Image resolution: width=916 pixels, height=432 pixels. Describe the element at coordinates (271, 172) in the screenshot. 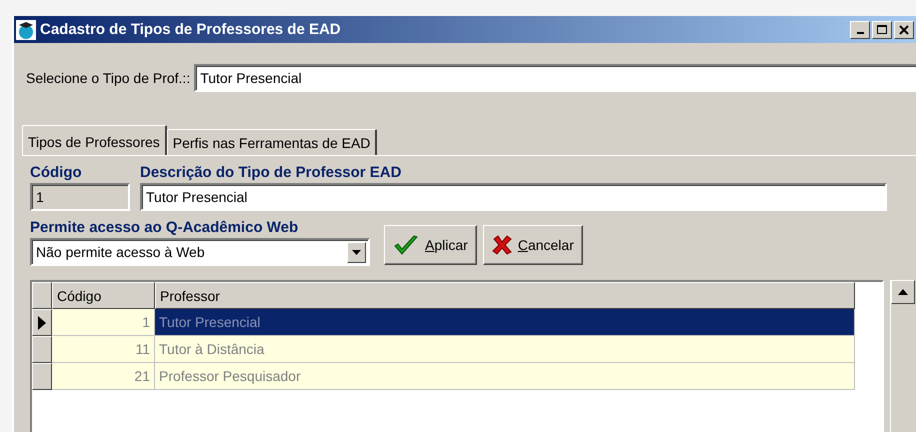

I see `description-label: Descrição do Tipo de Professor EAD` at that location.